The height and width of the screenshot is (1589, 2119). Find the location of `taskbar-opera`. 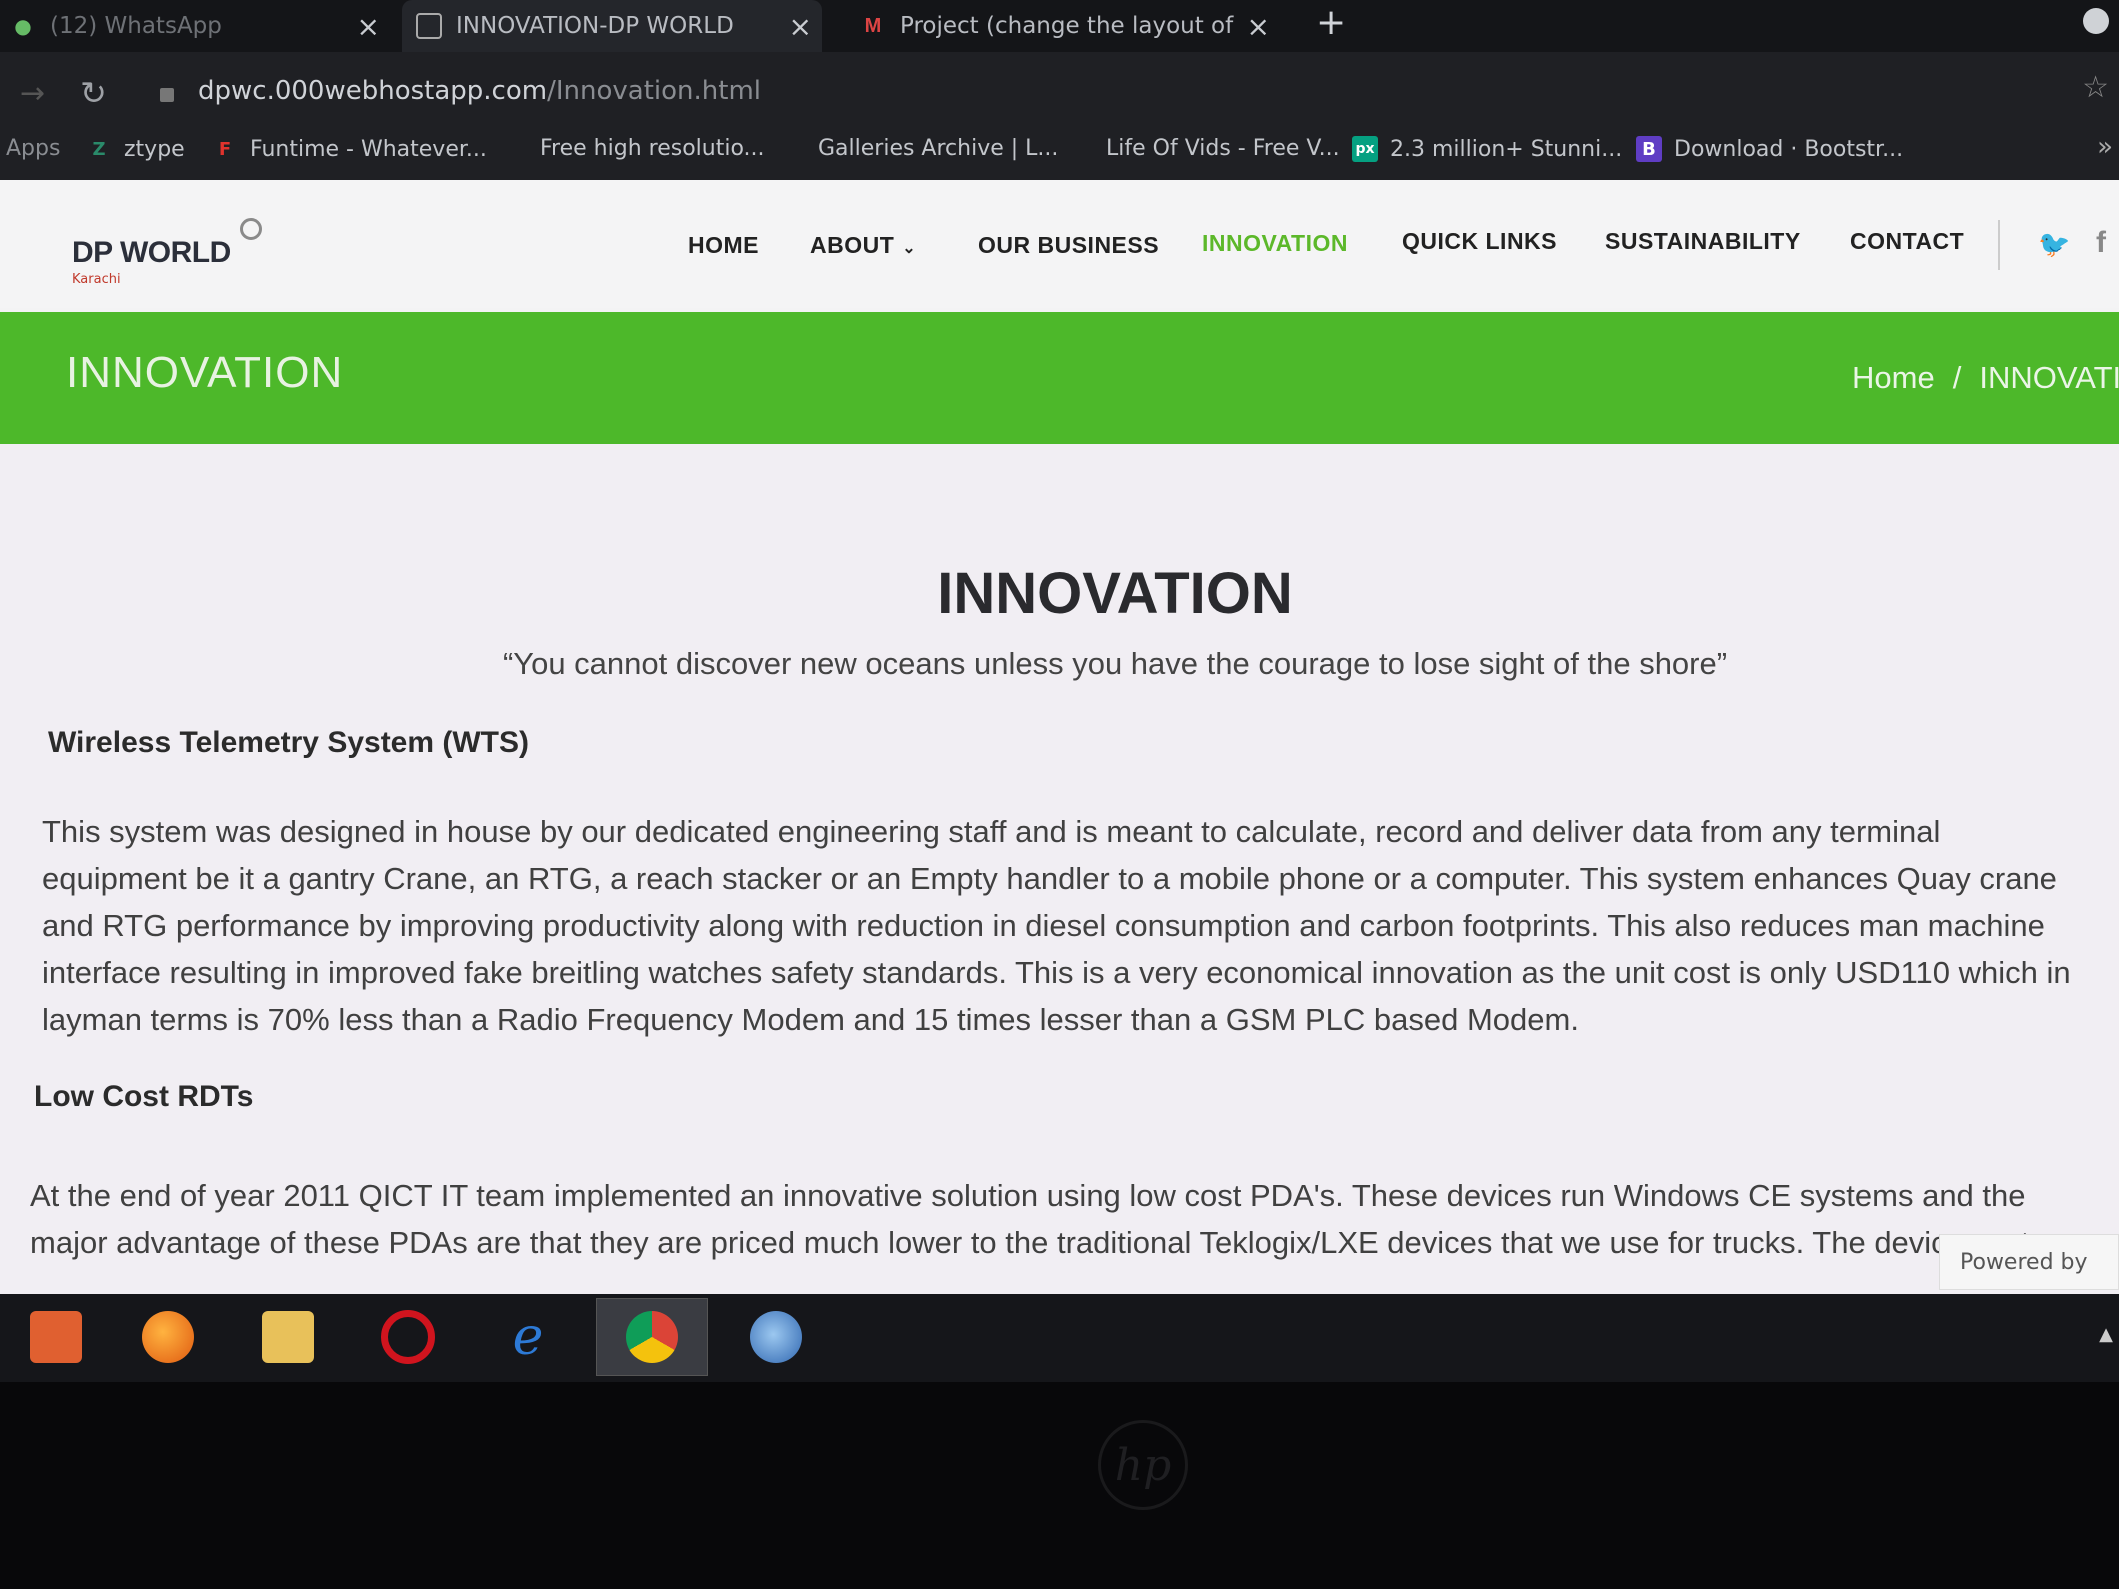

taskbar-opera is located at coordinates (408, 1337).